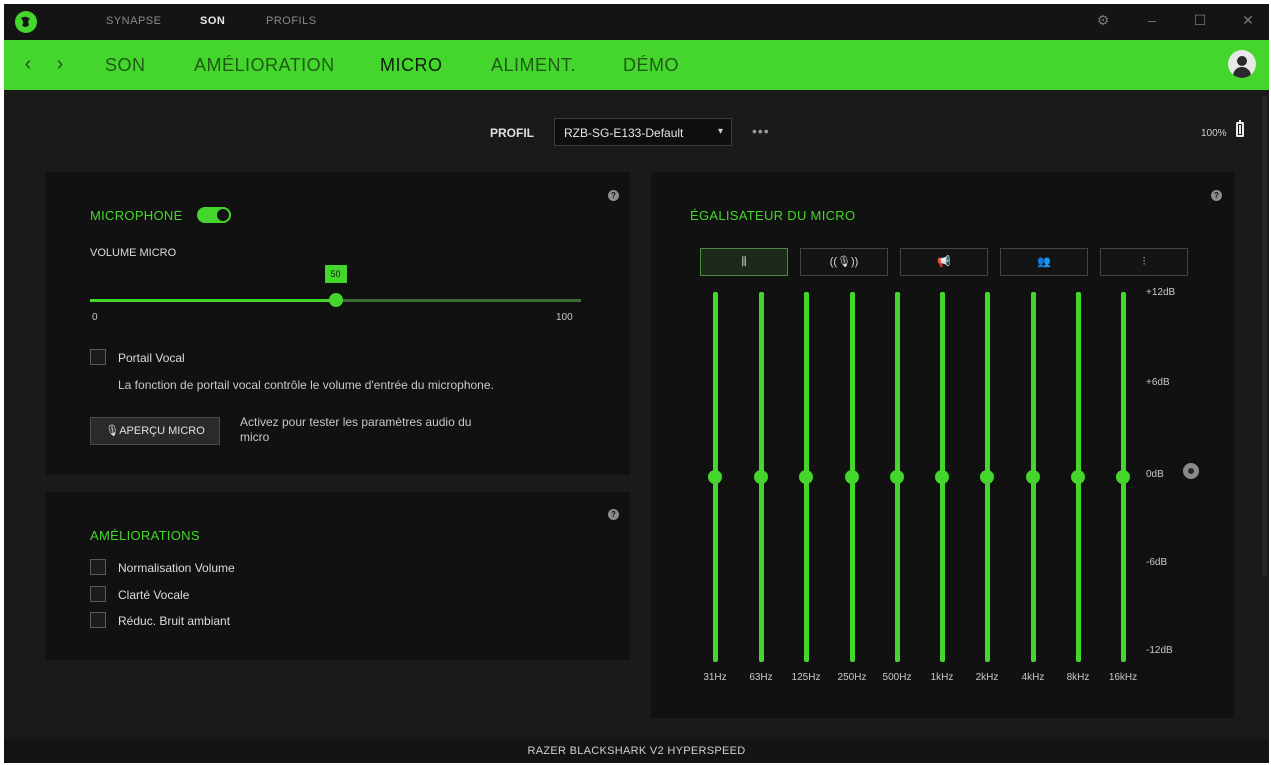 This screenshot has height=765, width=1271. Describe the element at coordinates (255, 437) in the screenshot. I see `preview-description-line2: micro` at that location.